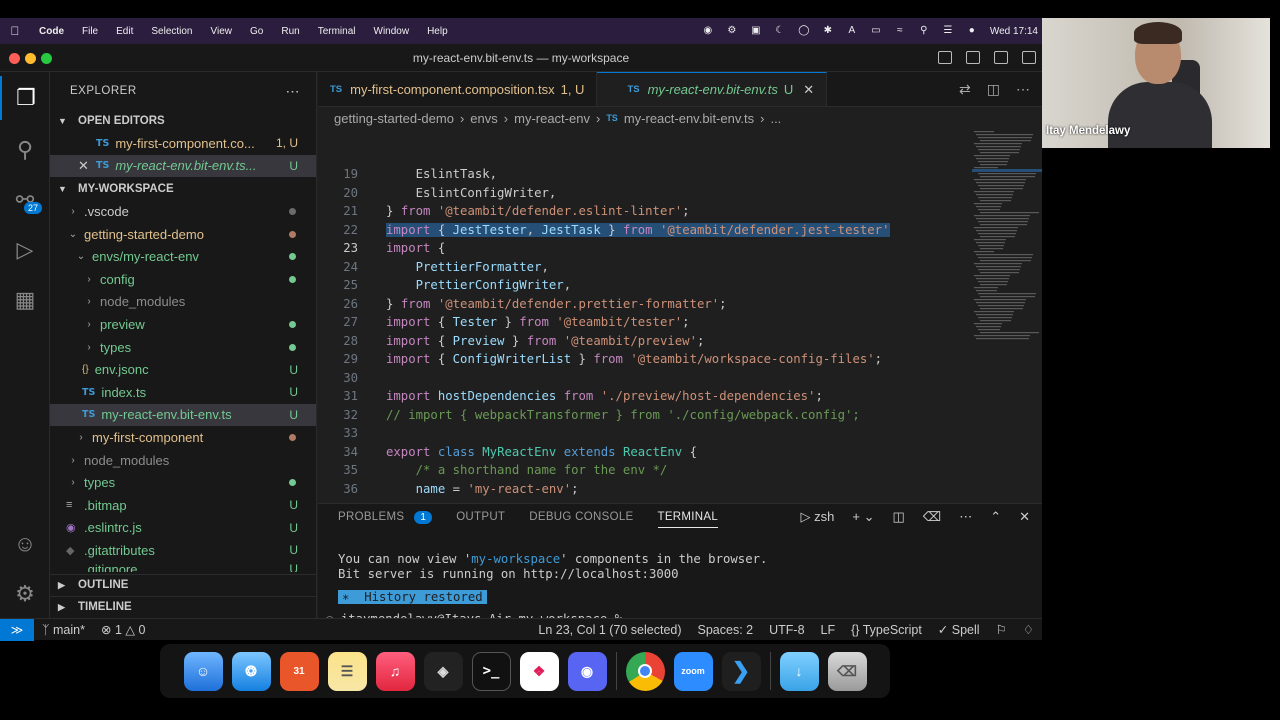  What do you see at coordinates (945, 57) in the screenshot?
I see `toggle-sidebar-icon` at bounding box center [945, 57].